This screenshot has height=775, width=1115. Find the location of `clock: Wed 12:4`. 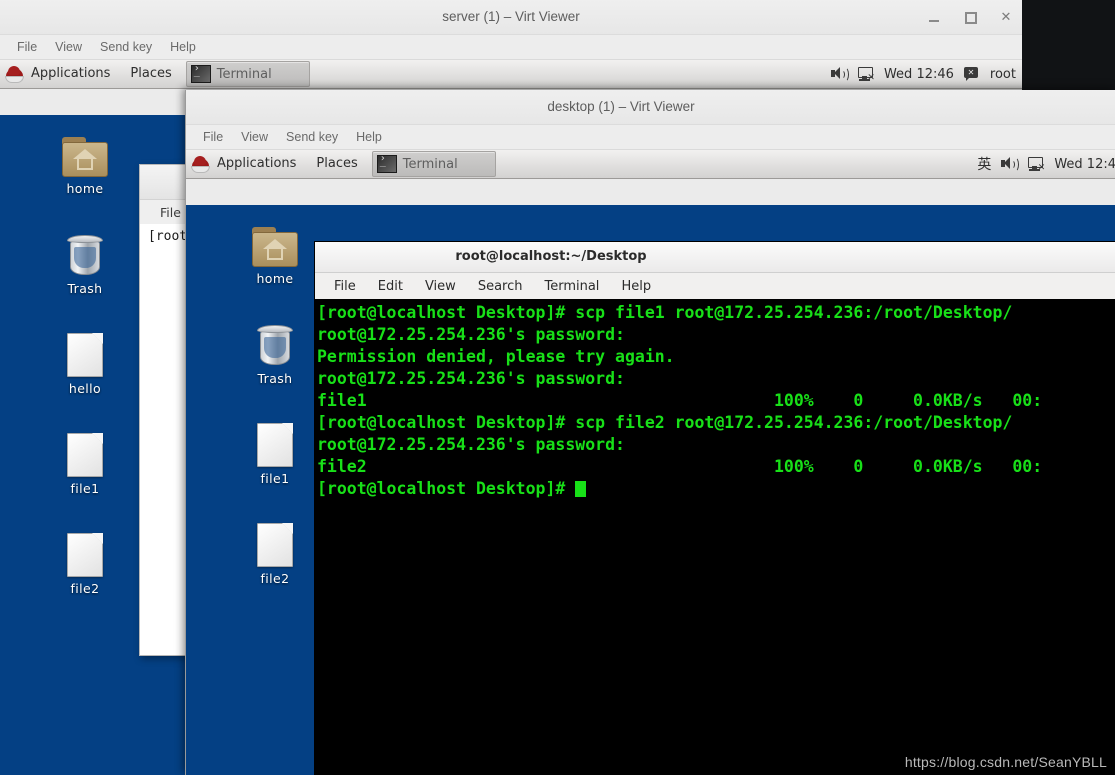

clock: Wed 12:4 is located at coordinates (1084, 164).